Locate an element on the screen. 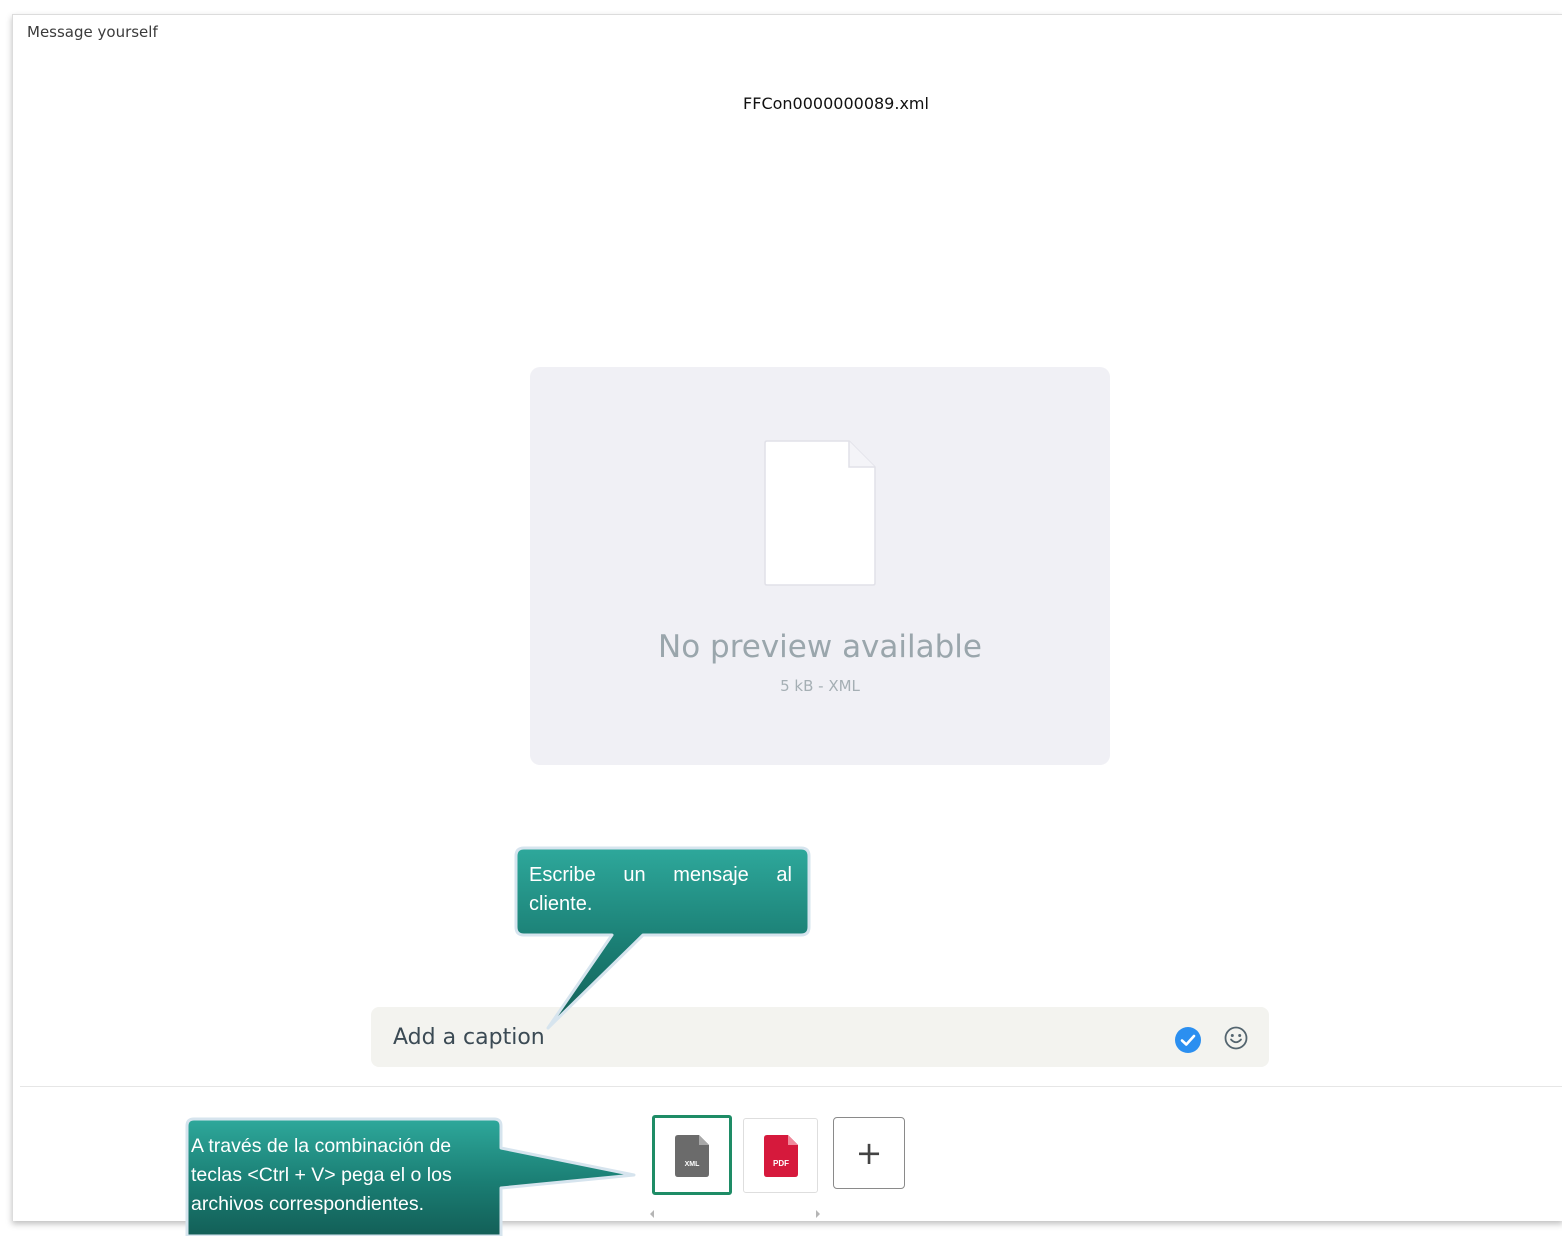 The image size is (1562, 1236). document-icon is located at coordinates (820, 513).